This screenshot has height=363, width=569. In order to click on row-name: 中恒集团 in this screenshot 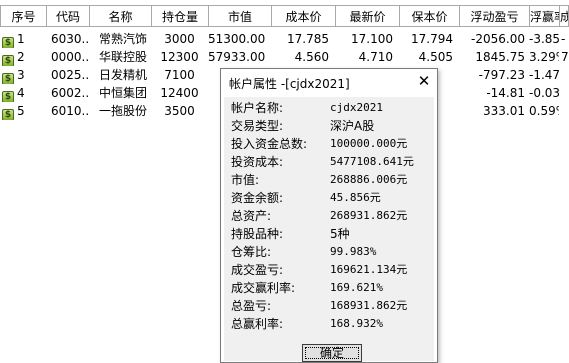, I will do `click(122, 93)`.